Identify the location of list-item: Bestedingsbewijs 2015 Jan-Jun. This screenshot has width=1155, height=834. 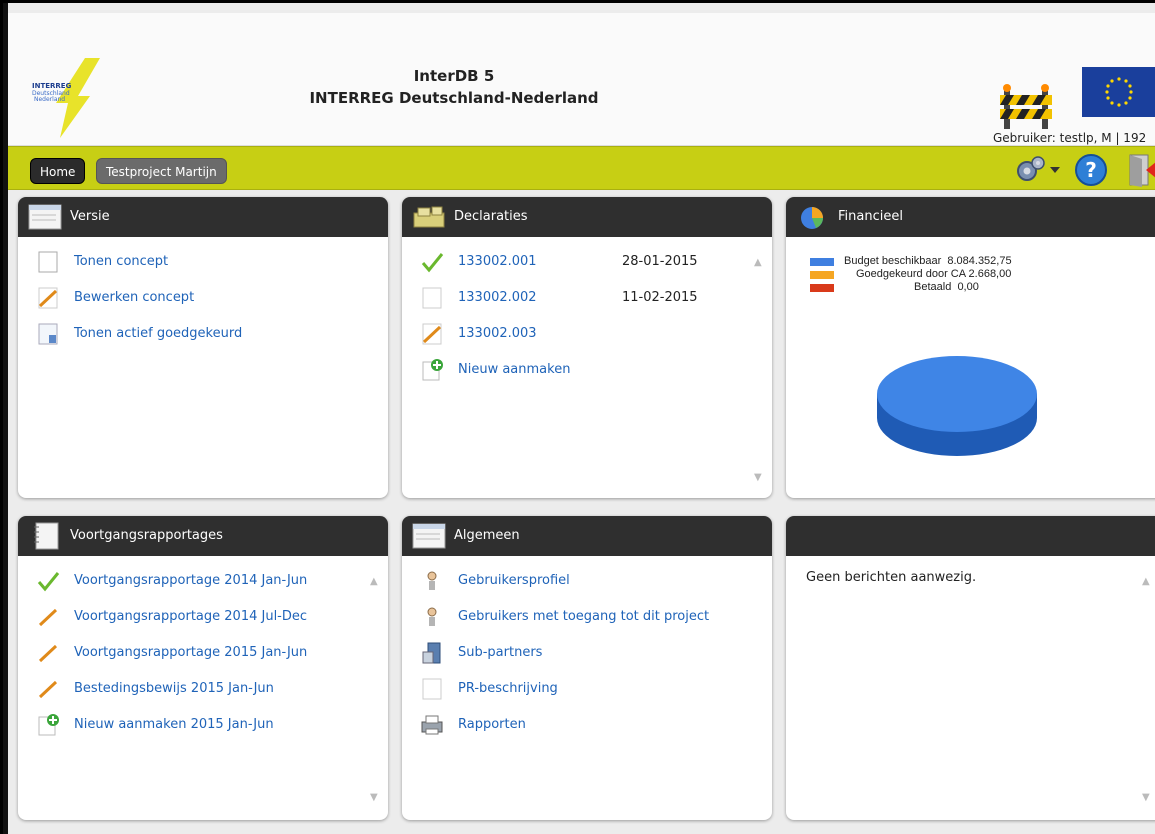
(203, 689).